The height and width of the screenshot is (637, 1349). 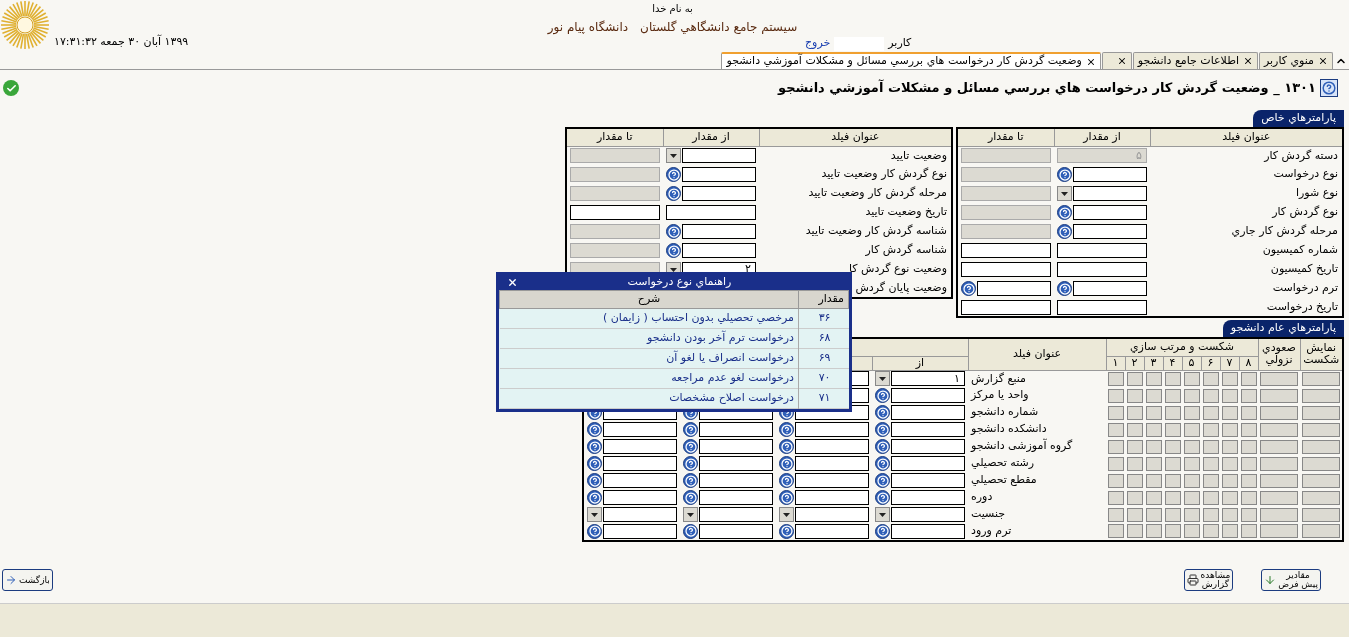 What do you see at coordinates (1208, 580) in the screenshot?
I see `toolbar-button: مشاهده گزارش` at bounding box center [1208, 580].